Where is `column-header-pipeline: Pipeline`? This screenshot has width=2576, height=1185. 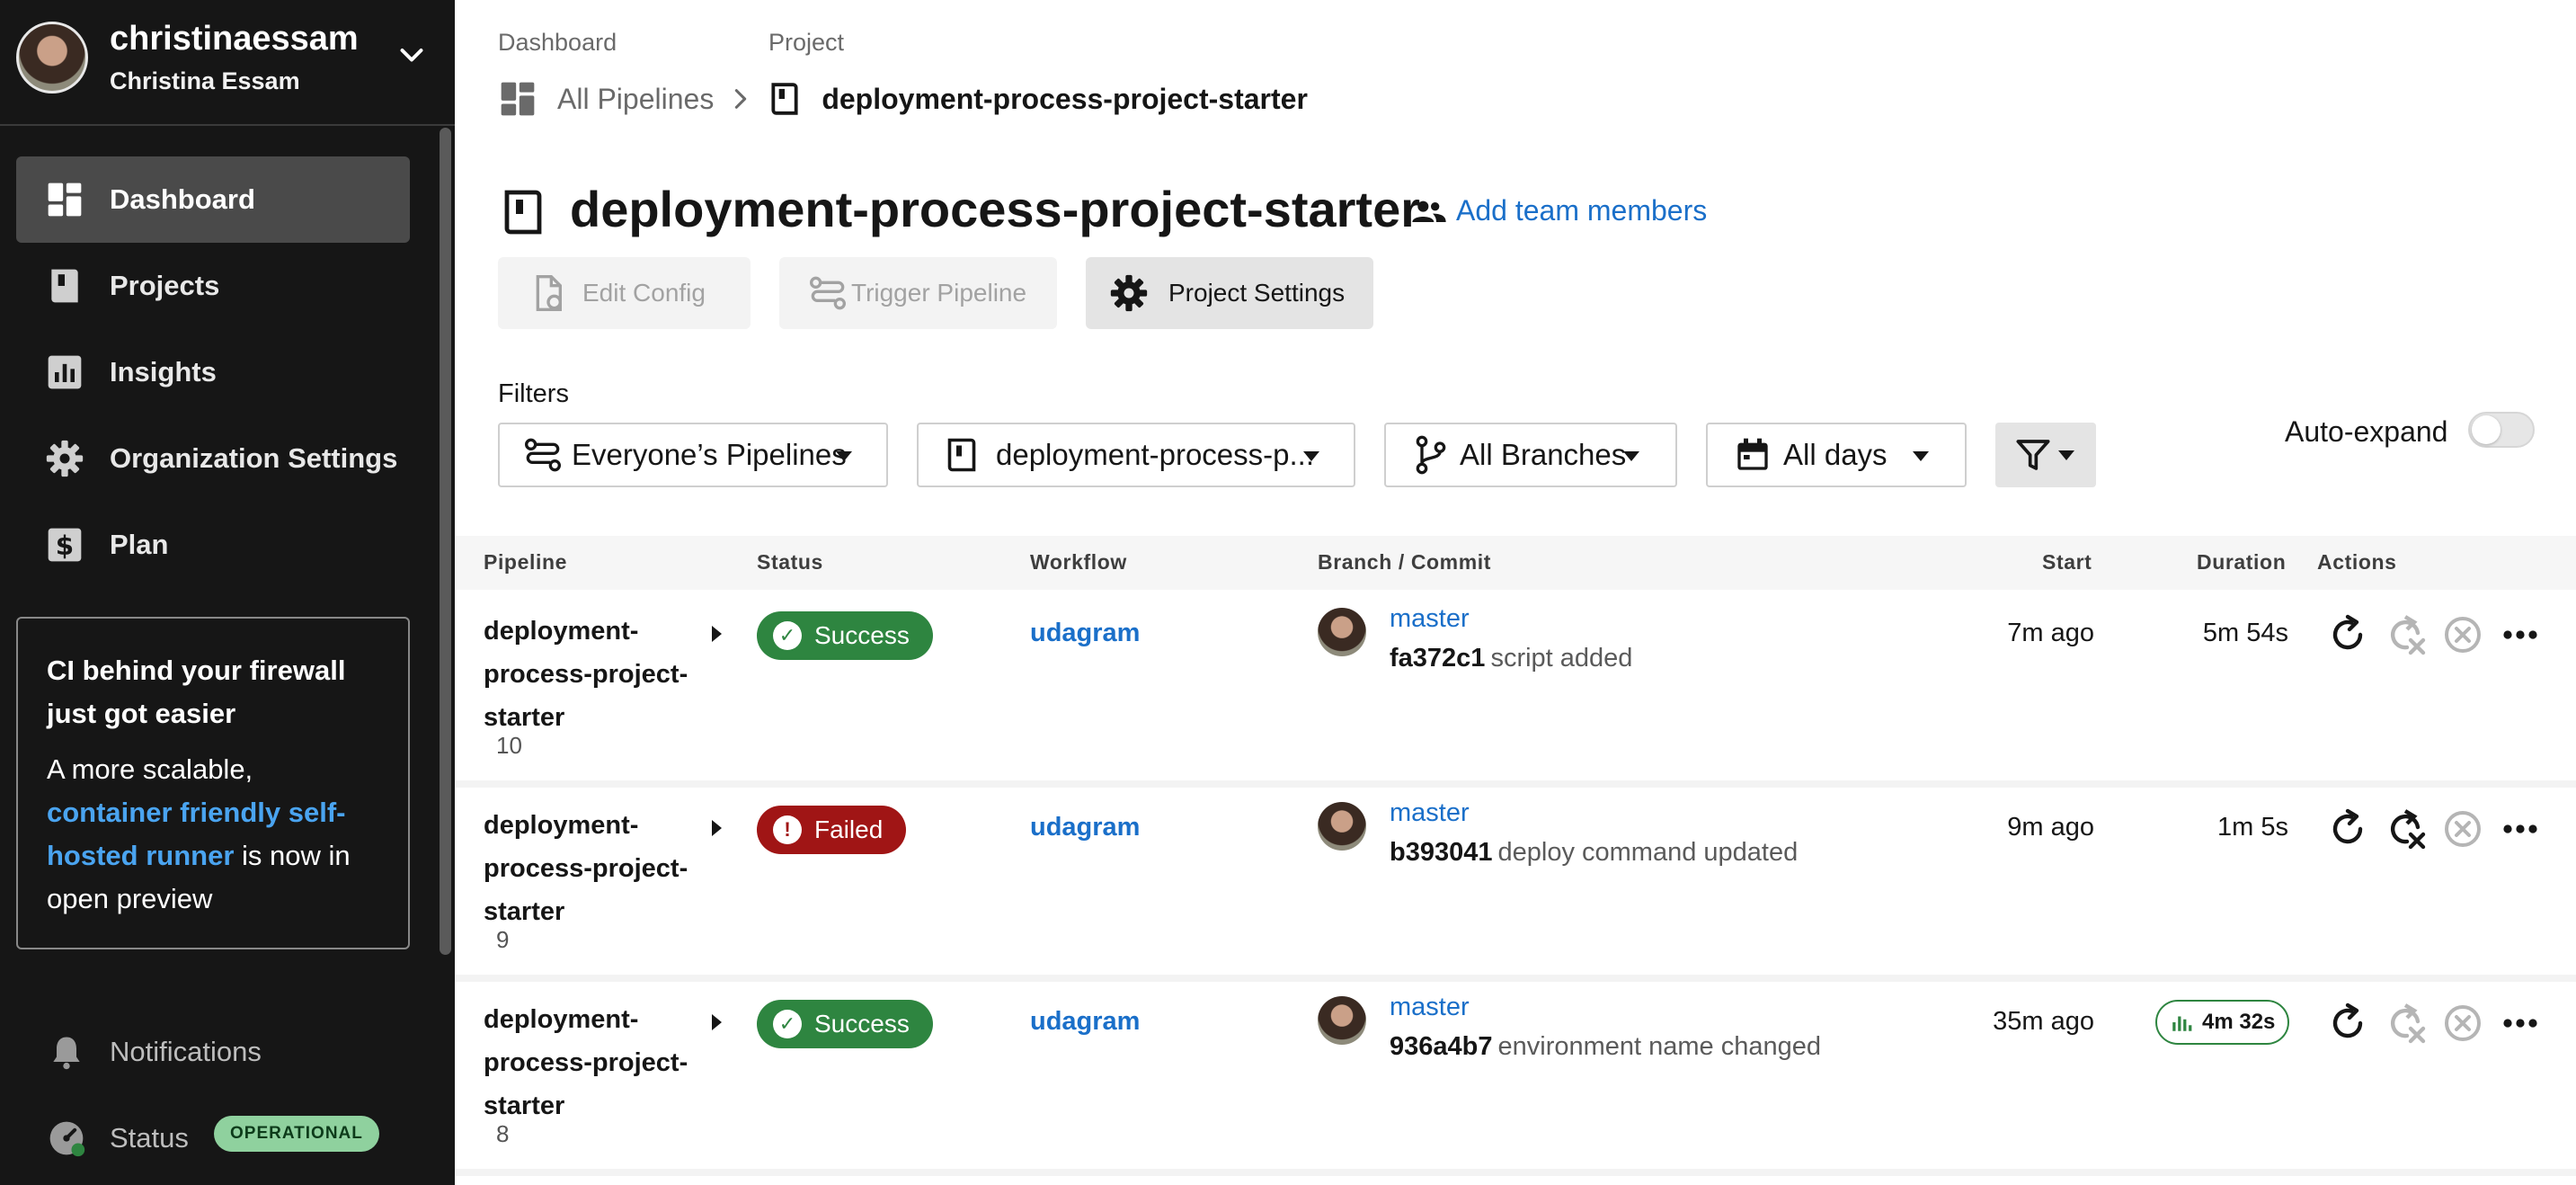
column-header-pipeline: Pipeline is located at coordinates (525, 562).